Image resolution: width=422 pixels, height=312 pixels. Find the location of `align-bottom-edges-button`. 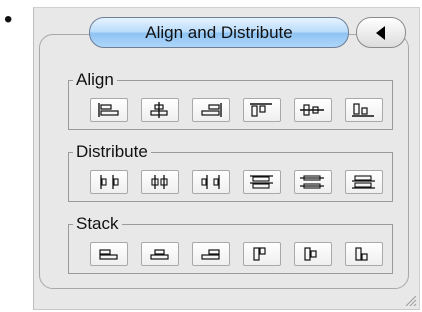

align-bottom-edges-button is located at coordinates (364, 110).